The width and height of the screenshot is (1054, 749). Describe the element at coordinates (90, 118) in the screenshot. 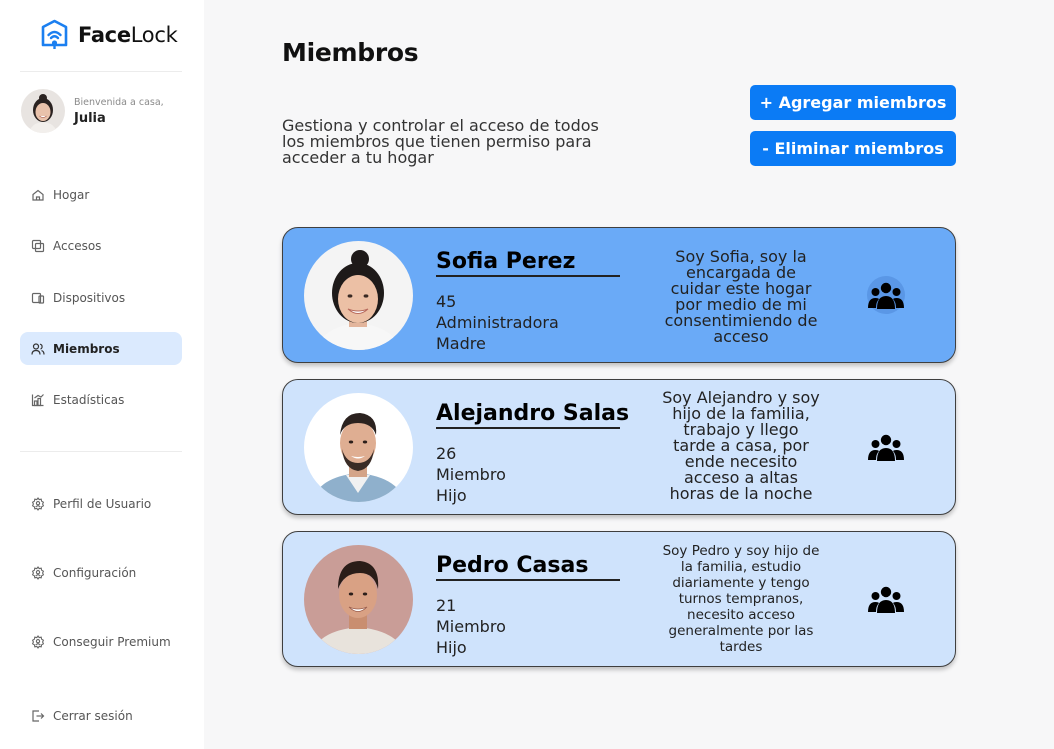

I see `user-name: Julia` at that location.